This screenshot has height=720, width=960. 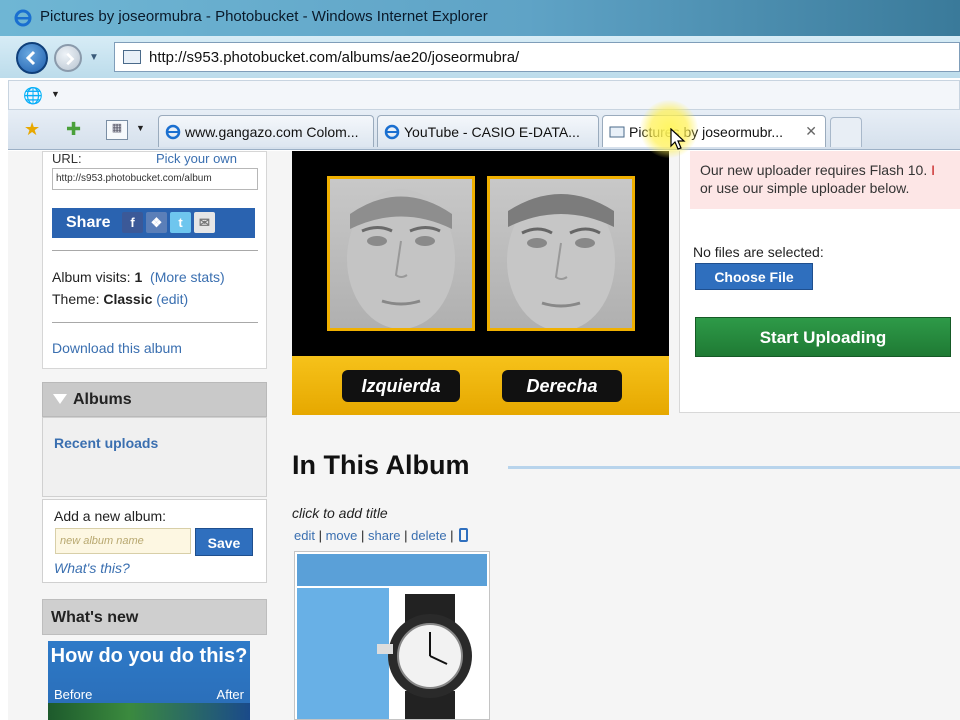 I want to click on edit-link: edit, so click(x=304, y=535).